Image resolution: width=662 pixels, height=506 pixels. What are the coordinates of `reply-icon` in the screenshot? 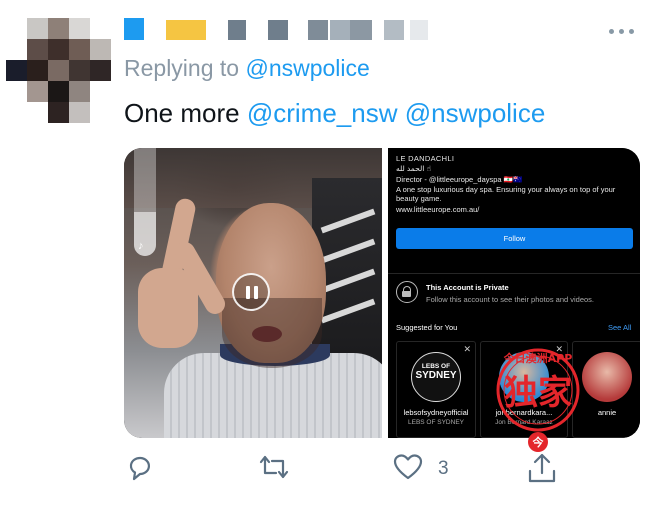 It's located at (140, 468).